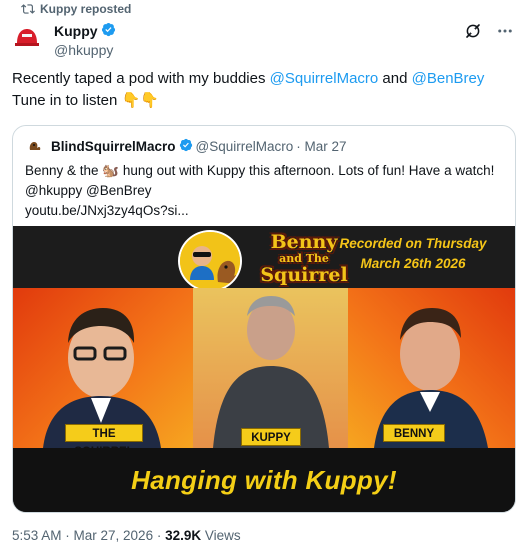 The height and width of the screenshot is (557, 528). What do you see at coordinates (414, 433) in the screenshot?
I see `name-tag-benny: BENNY` at bounding box center [414, 433].